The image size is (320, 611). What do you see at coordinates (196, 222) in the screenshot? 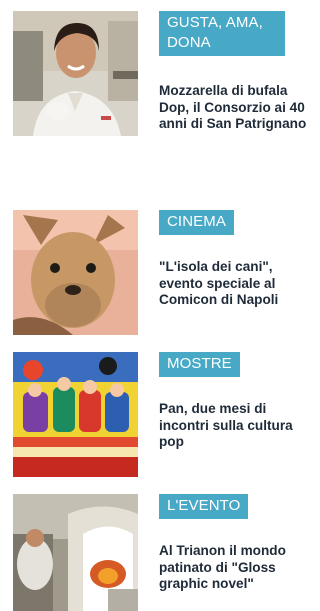
I see `category-label: CINEMA` at bounding box center [196, 222].